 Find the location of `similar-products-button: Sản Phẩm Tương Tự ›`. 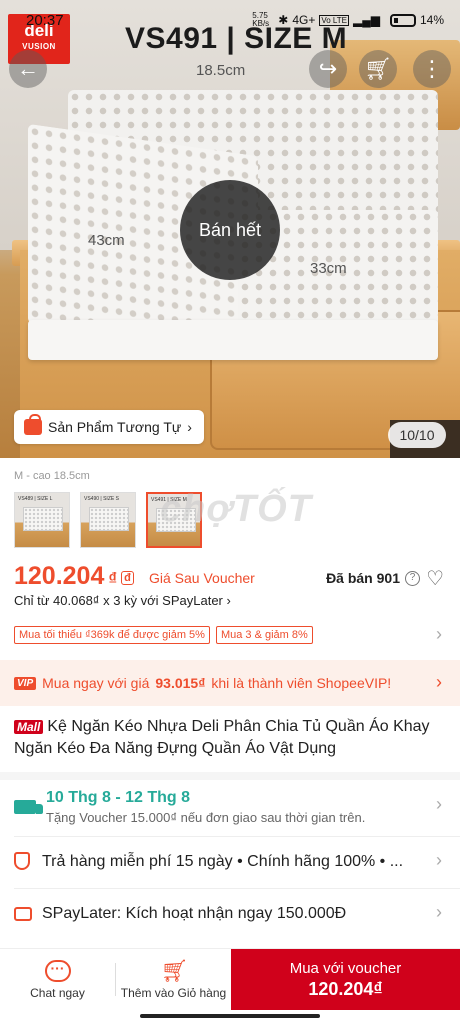

similar-products-button: Sản Phẩm Tương Tự › is located at coordinates (109, 427).